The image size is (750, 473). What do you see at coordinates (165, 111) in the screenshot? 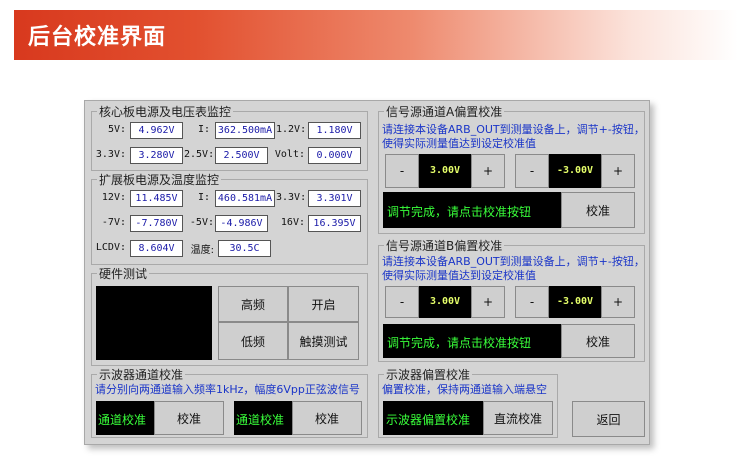
I see `core-monitor-title: 核心板电源及电压表监控` at bounding box center [165, 111].